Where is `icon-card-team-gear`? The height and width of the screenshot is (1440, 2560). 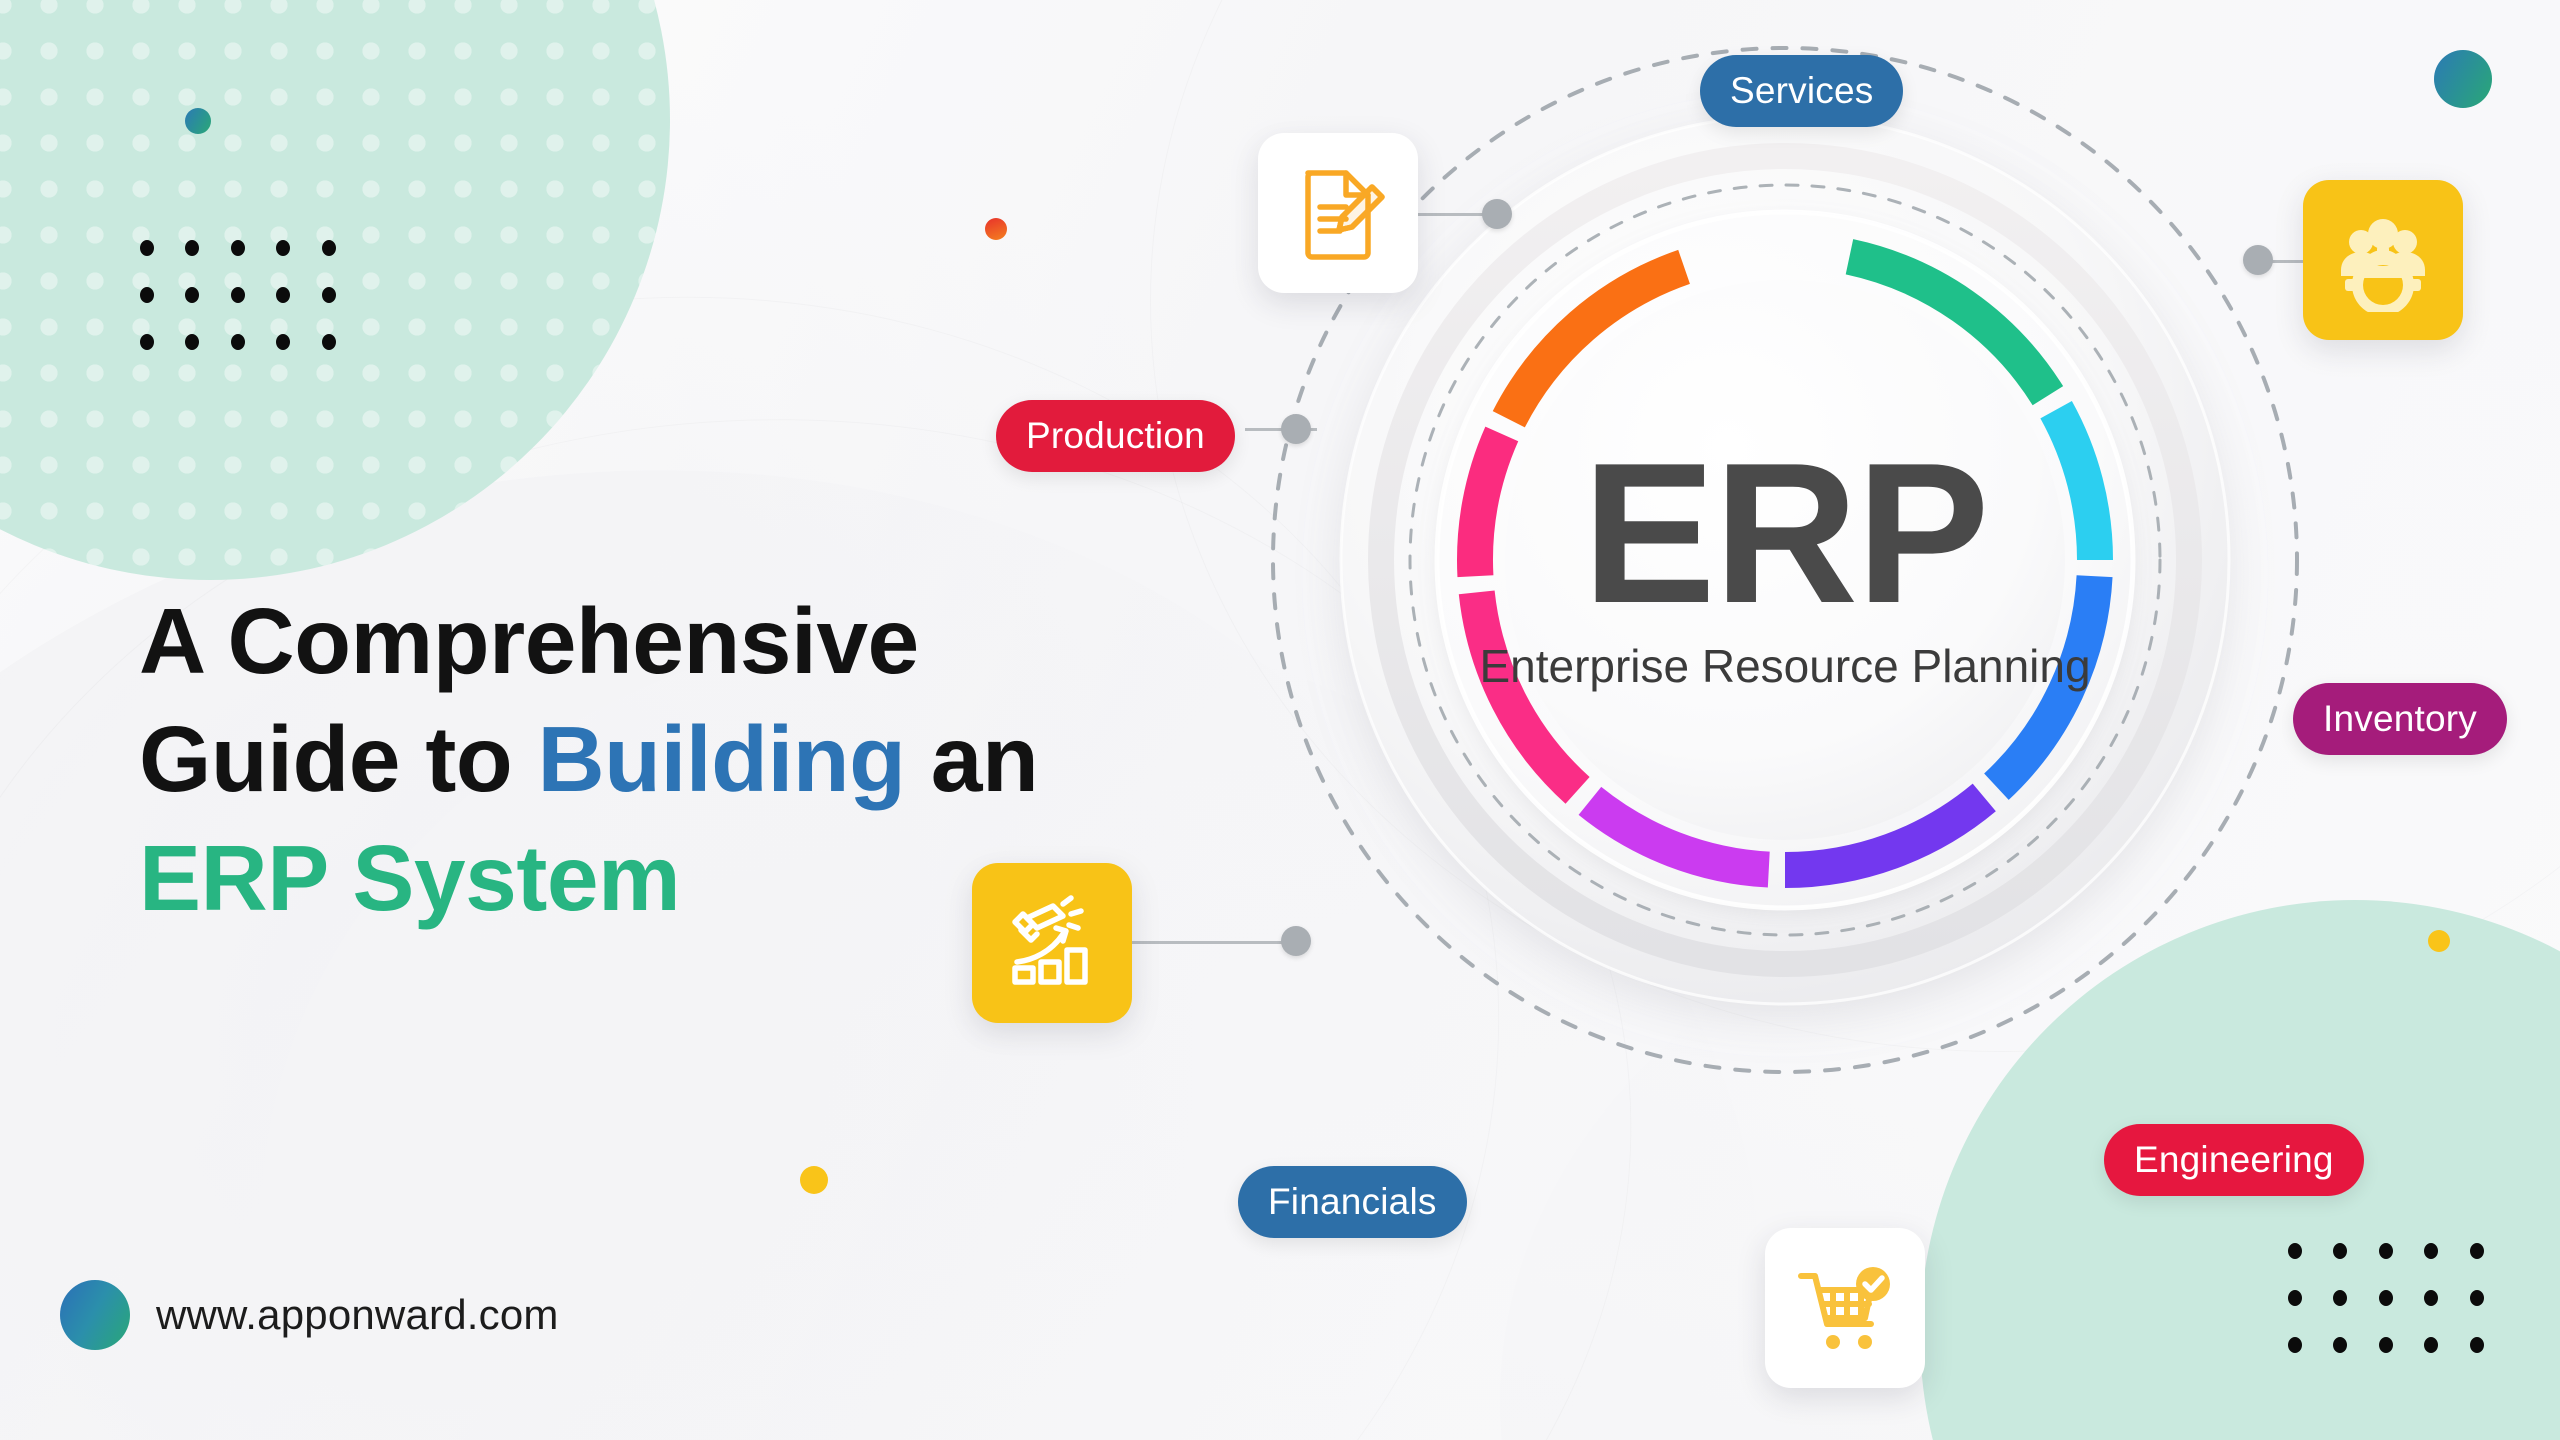
icon-card-team-gear is located at coordinates (2383, 260).